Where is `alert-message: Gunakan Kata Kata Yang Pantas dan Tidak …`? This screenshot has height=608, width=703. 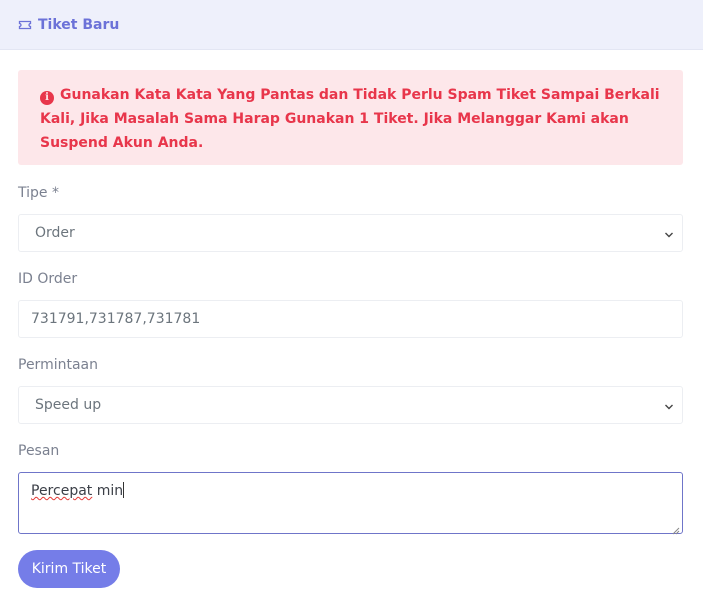
alert-message: Gunakan Kata Kata Yang Pantas dan Tidak … is located at coordinates (350, 119).